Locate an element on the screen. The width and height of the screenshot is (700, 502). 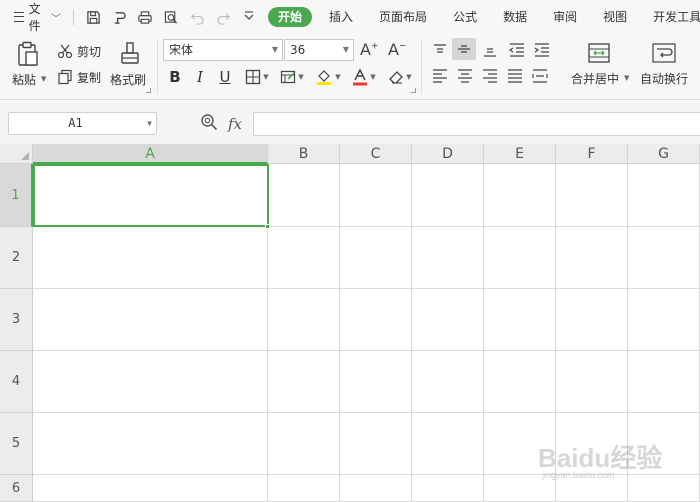
cell-a4 is located at coordinates (150, 382).